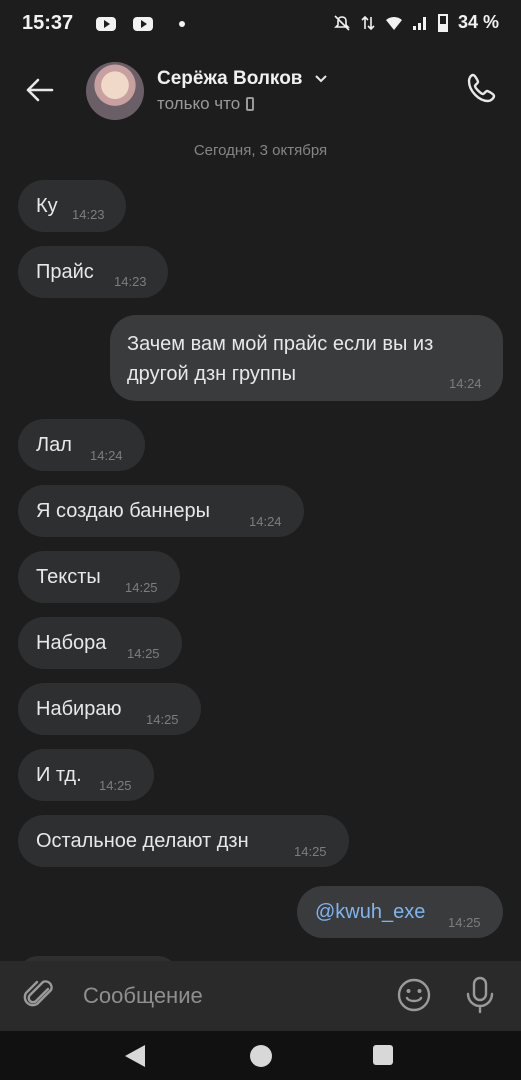 This screenshot has height=1080, width=521. Describe the element at coordinates (260, 25) in the screenshot. I see `status-bar: 15:37 34 %` at that location.